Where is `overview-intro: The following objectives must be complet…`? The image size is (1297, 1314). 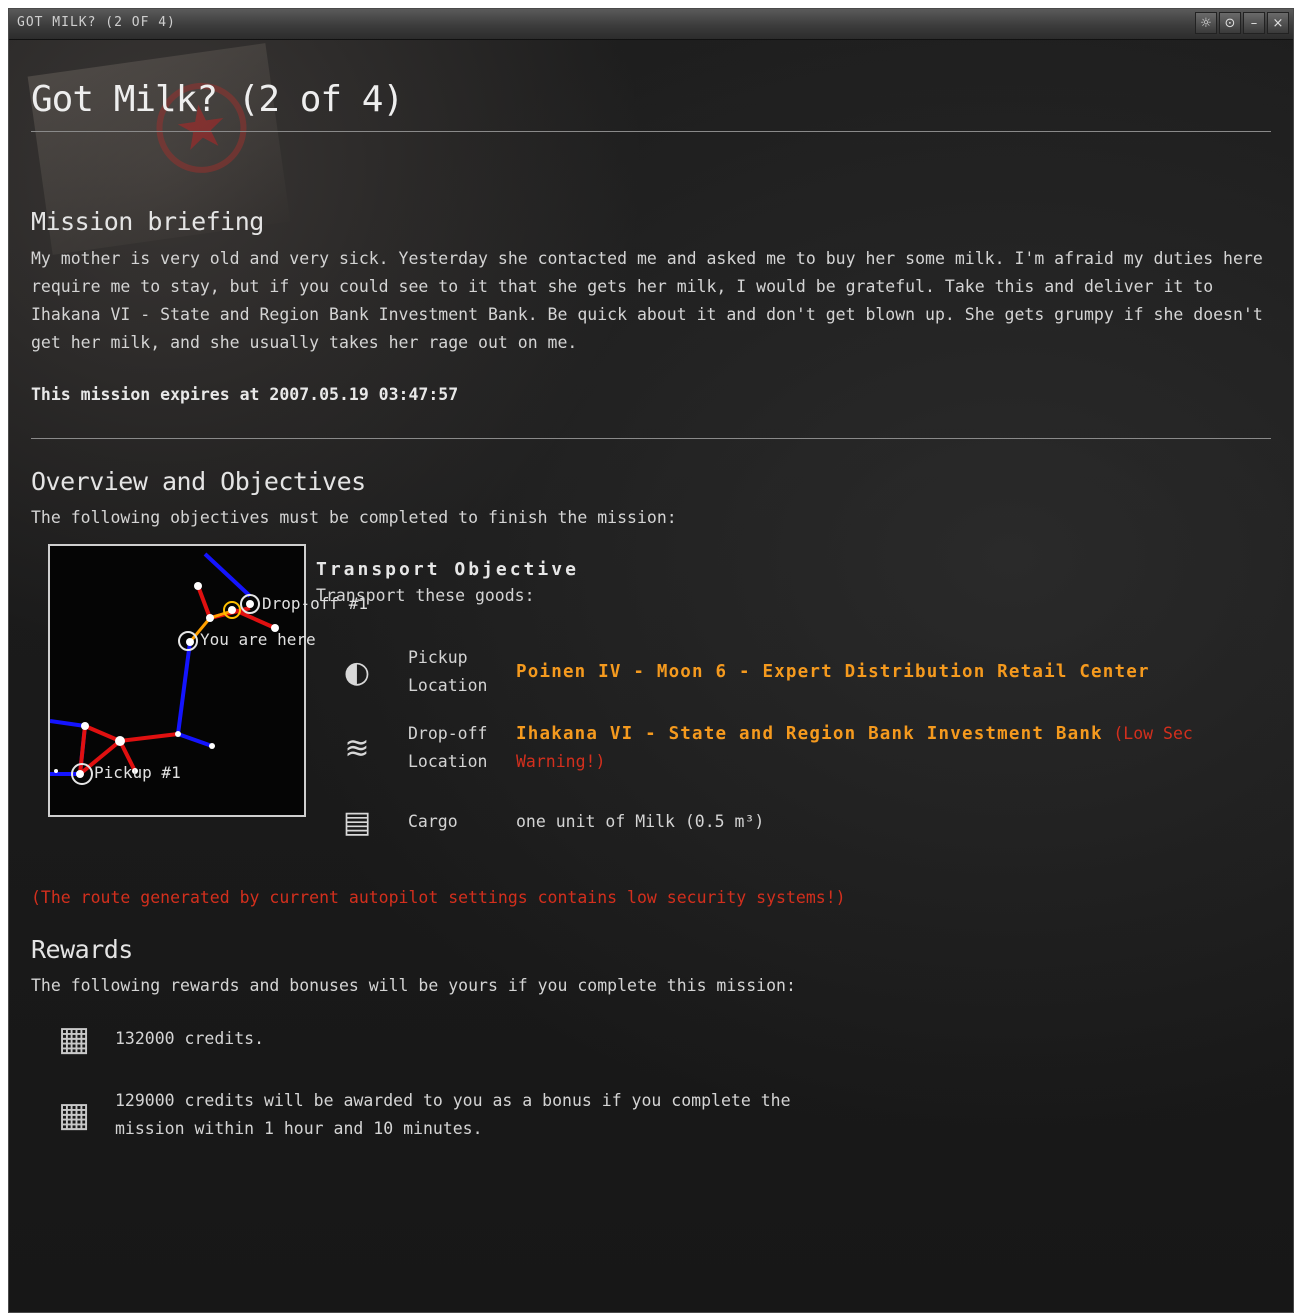 overview-intro: The following objectives must be complet… is located at coordinates (354, 517).